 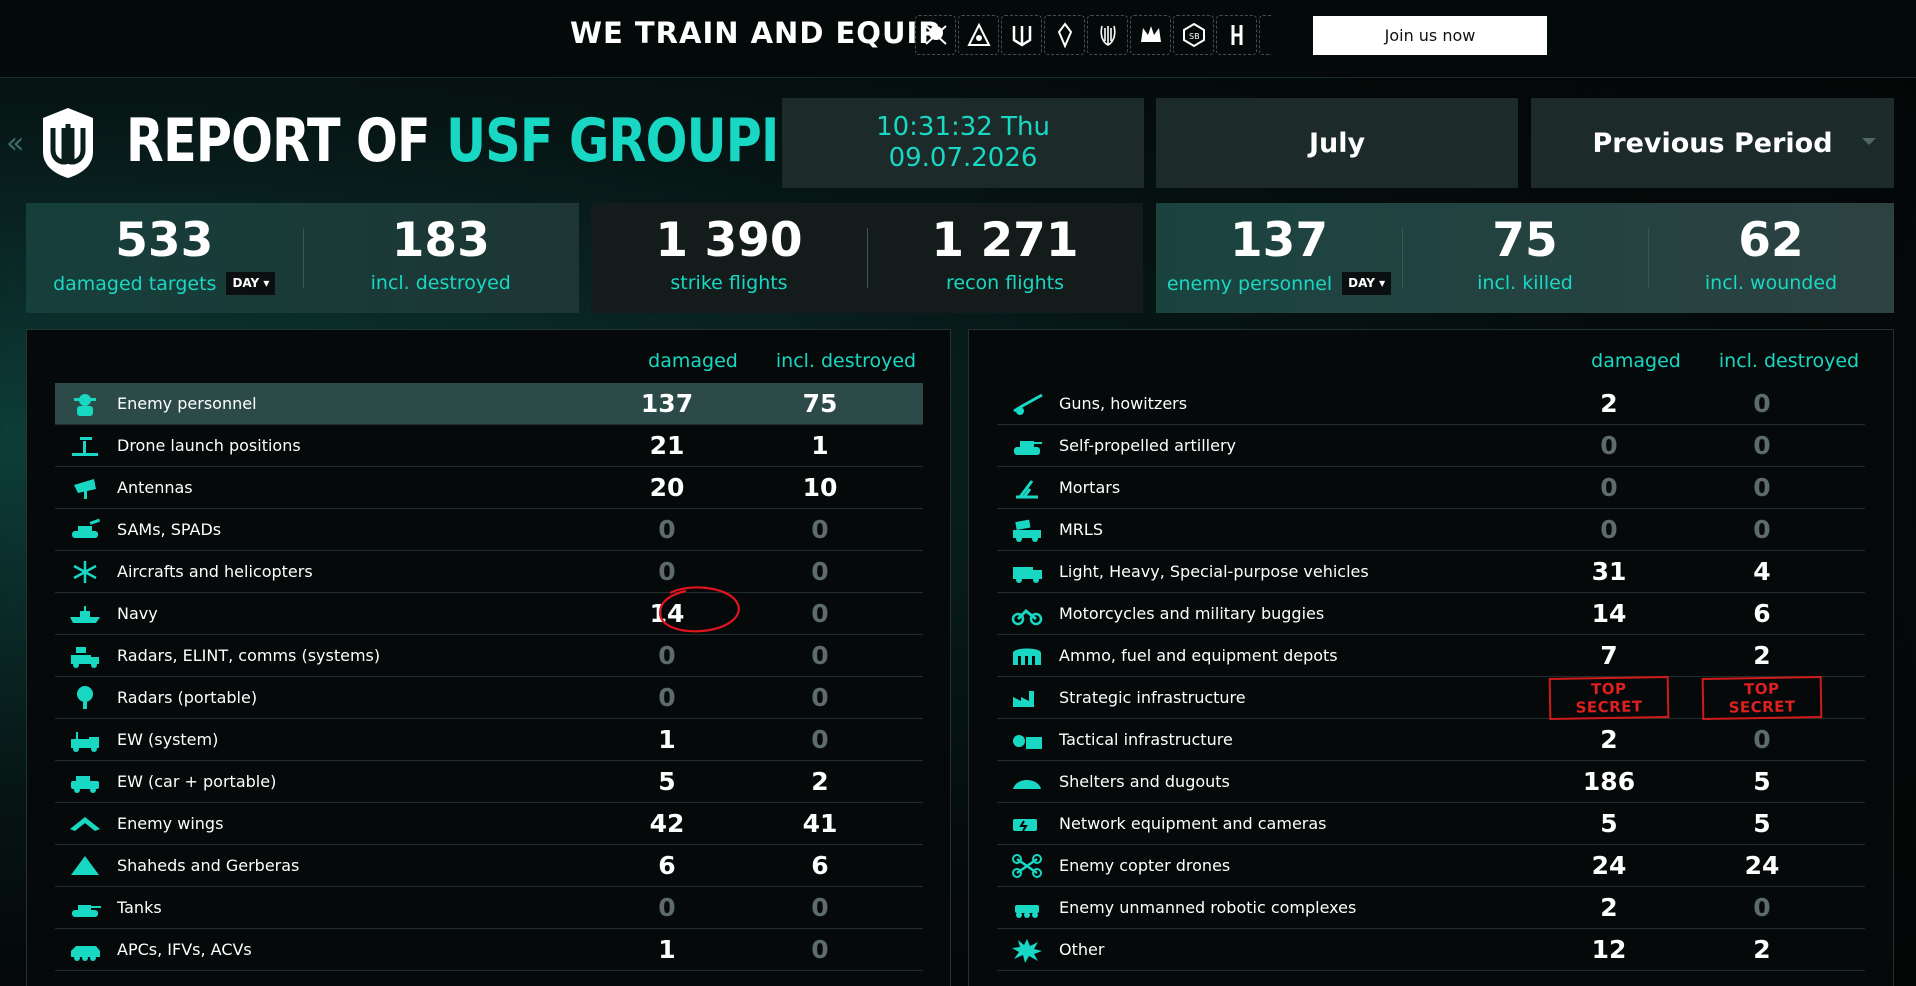 I want to click on table-row: Drone launch positions 21 1, so click(x=489, y=446).